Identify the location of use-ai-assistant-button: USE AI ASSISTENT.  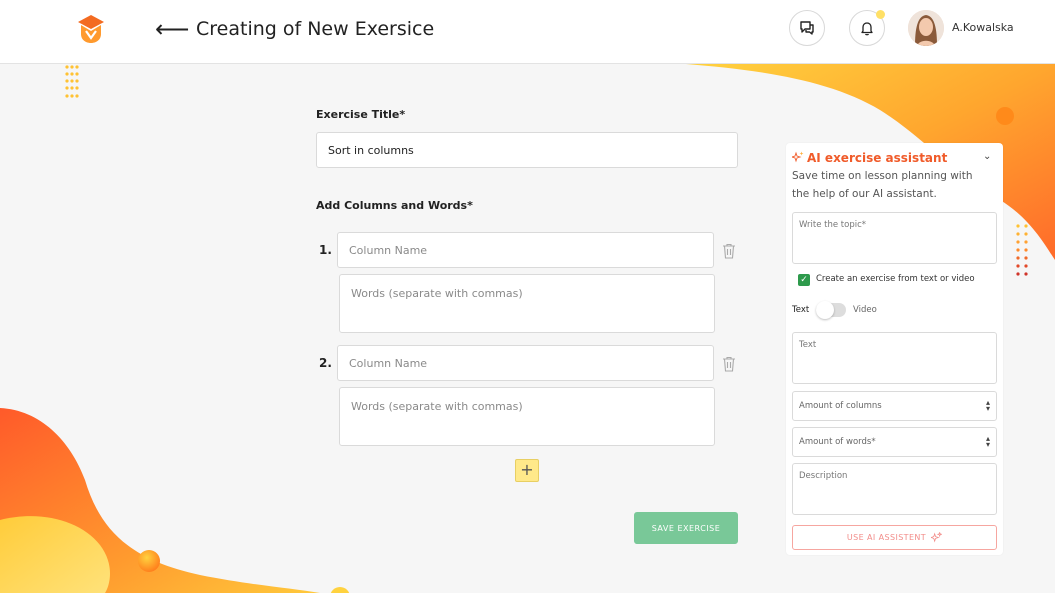
(894, 537).